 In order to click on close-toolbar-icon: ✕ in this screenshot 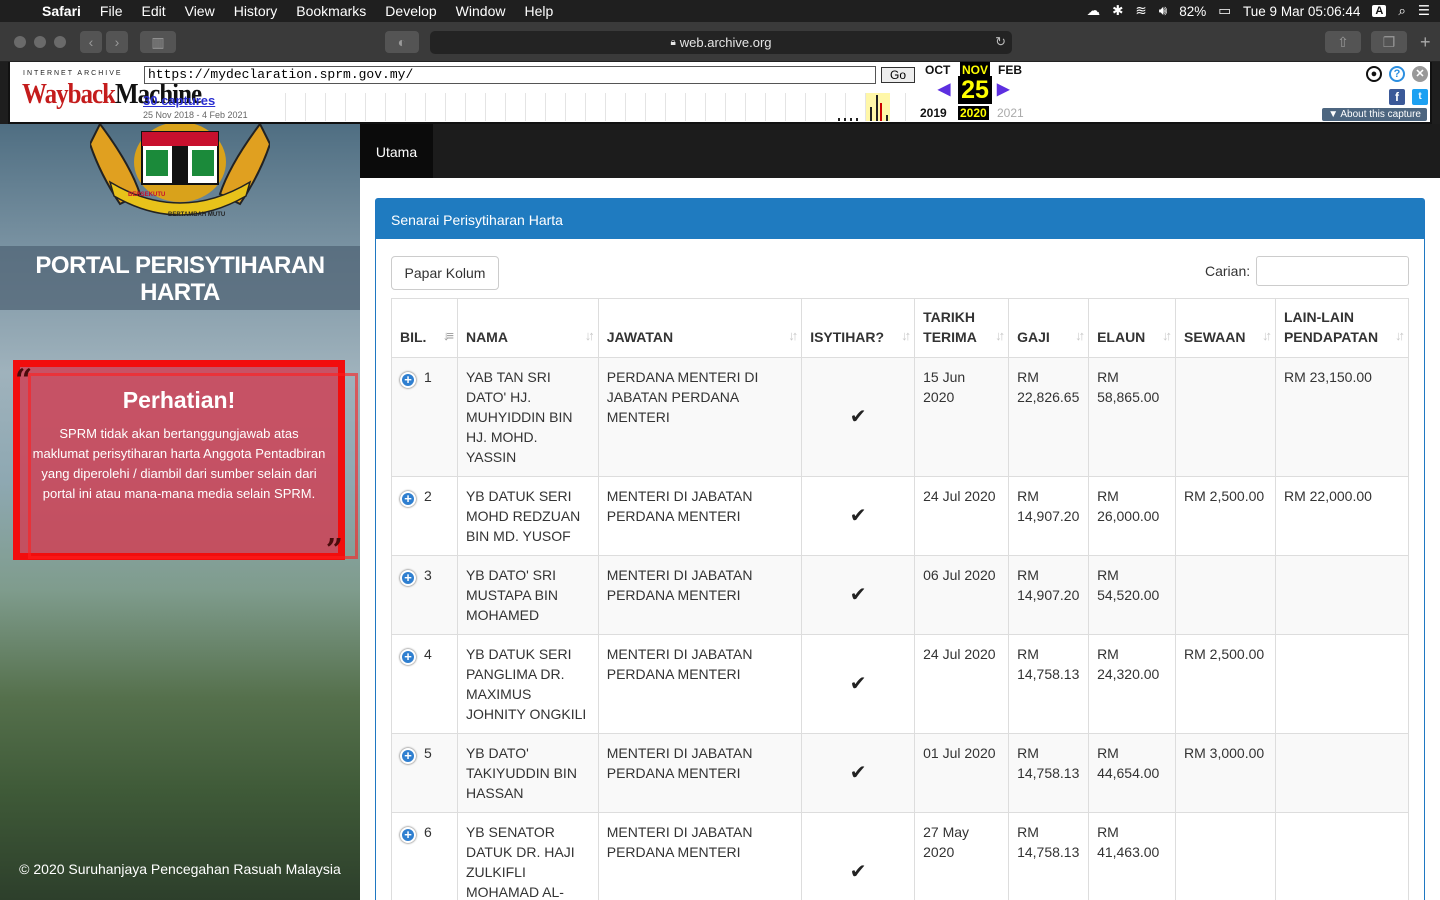, I will do `click(1420, 74)`.